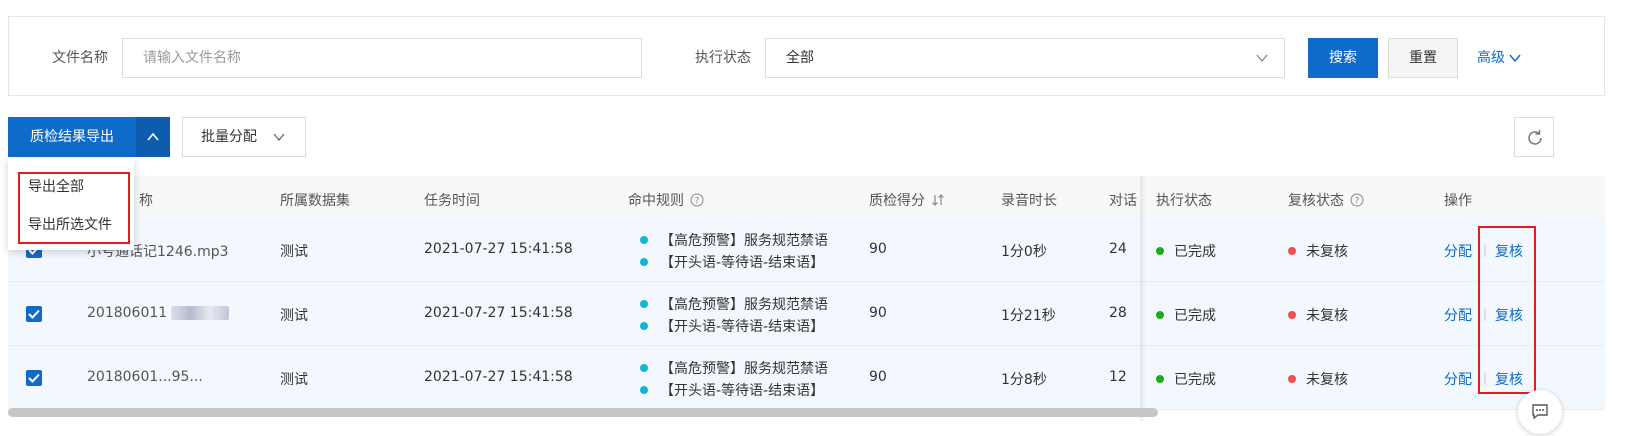  Describe the element at coordinates (80, 58) in the screenshot. I see `file-name-label: 文件名称` at that location.